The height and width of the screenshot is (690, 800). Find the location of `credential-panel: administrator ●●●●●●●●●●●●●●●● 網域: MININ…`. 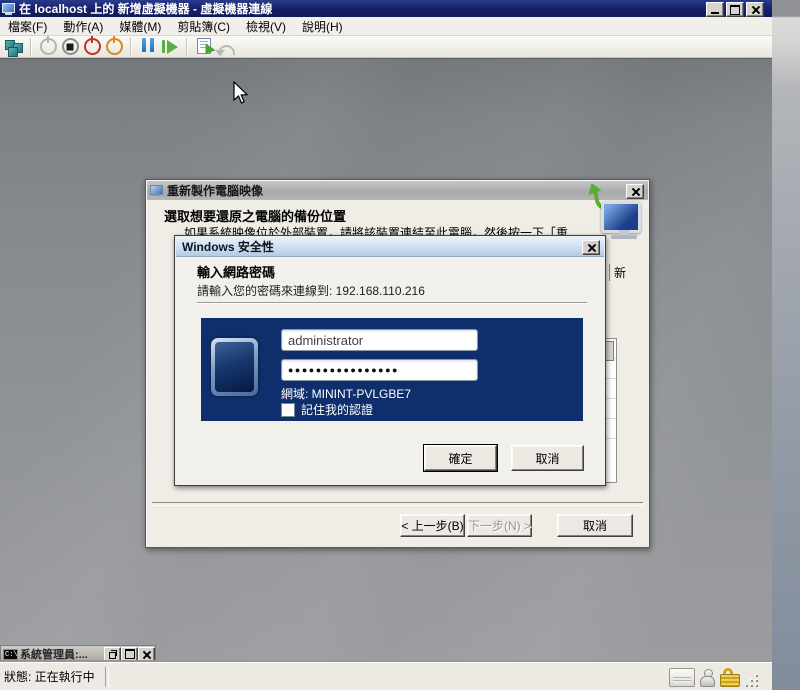

credential-panel: administrator ●●●●●●●●●●●●●●●● 網域: MININ… is located at coordinates (392, 369).